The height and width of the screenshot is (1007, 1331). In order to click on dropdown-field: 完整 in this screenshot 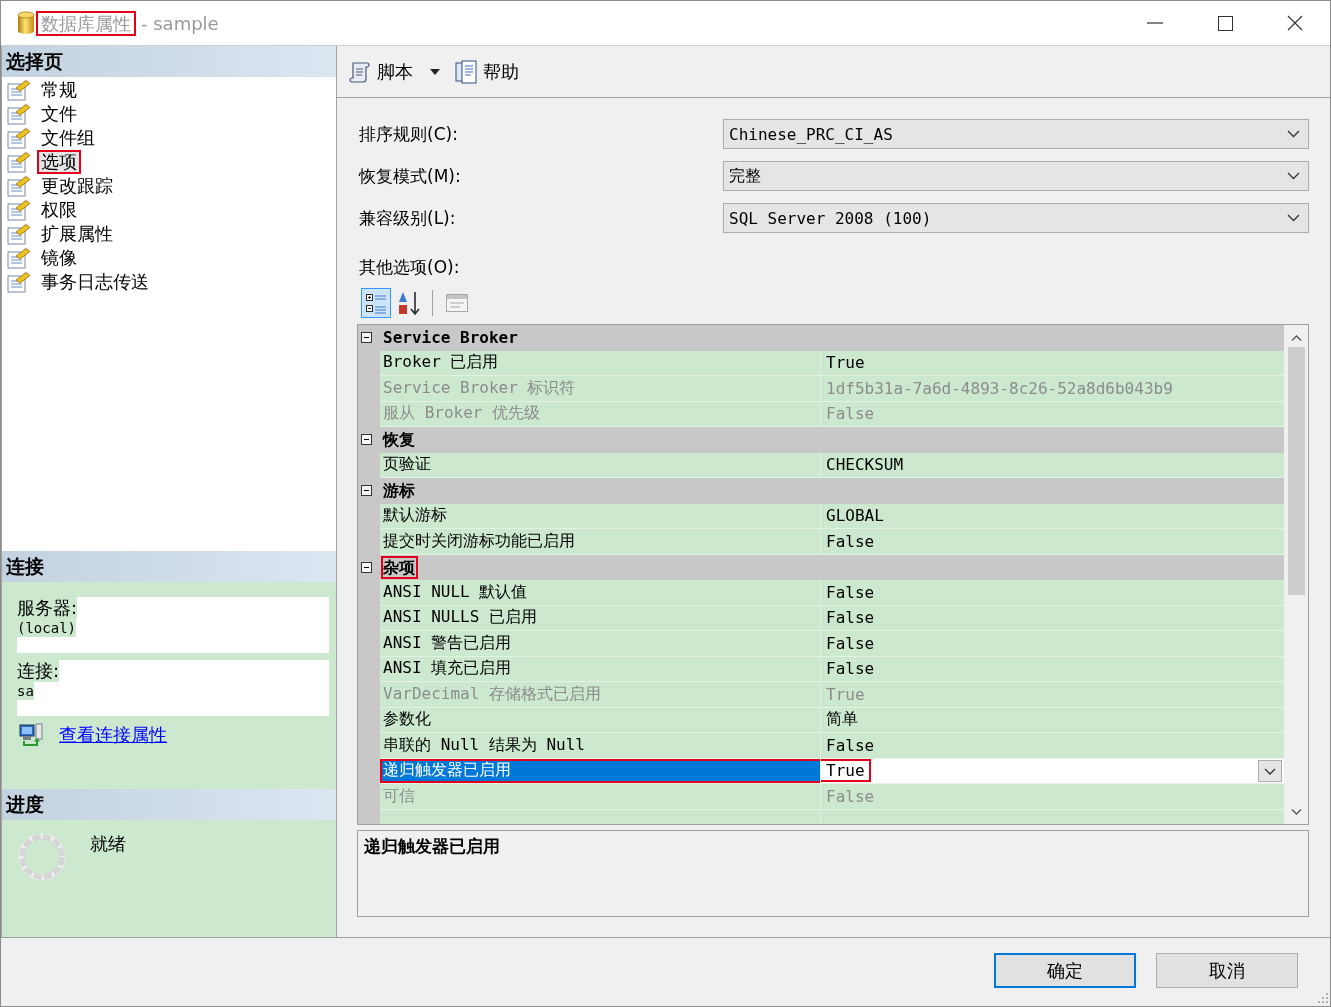, I will do `click(1016, 176)`.